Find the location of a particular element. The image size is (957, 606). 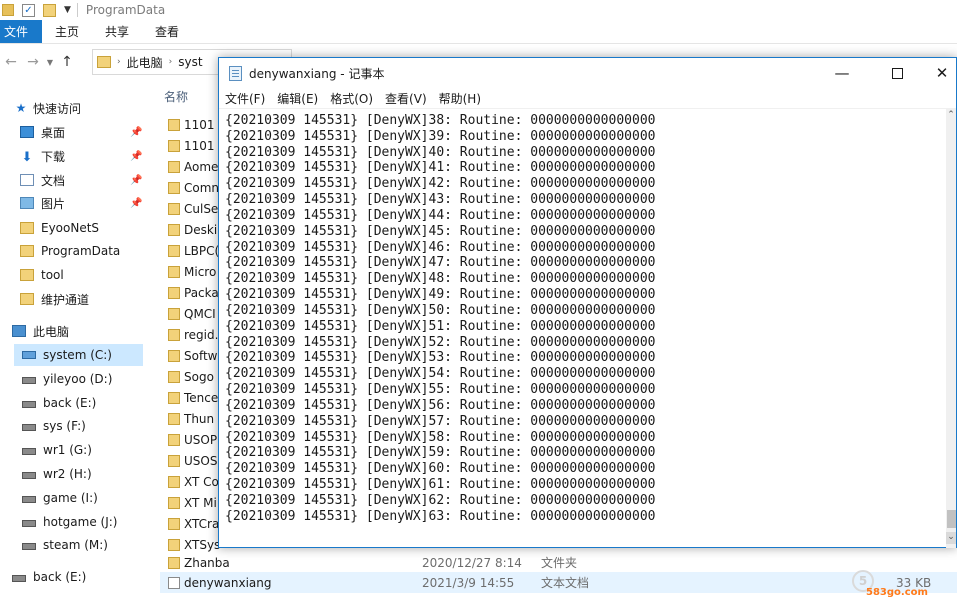

new-folder-icon is located at coordinates (49, 10).